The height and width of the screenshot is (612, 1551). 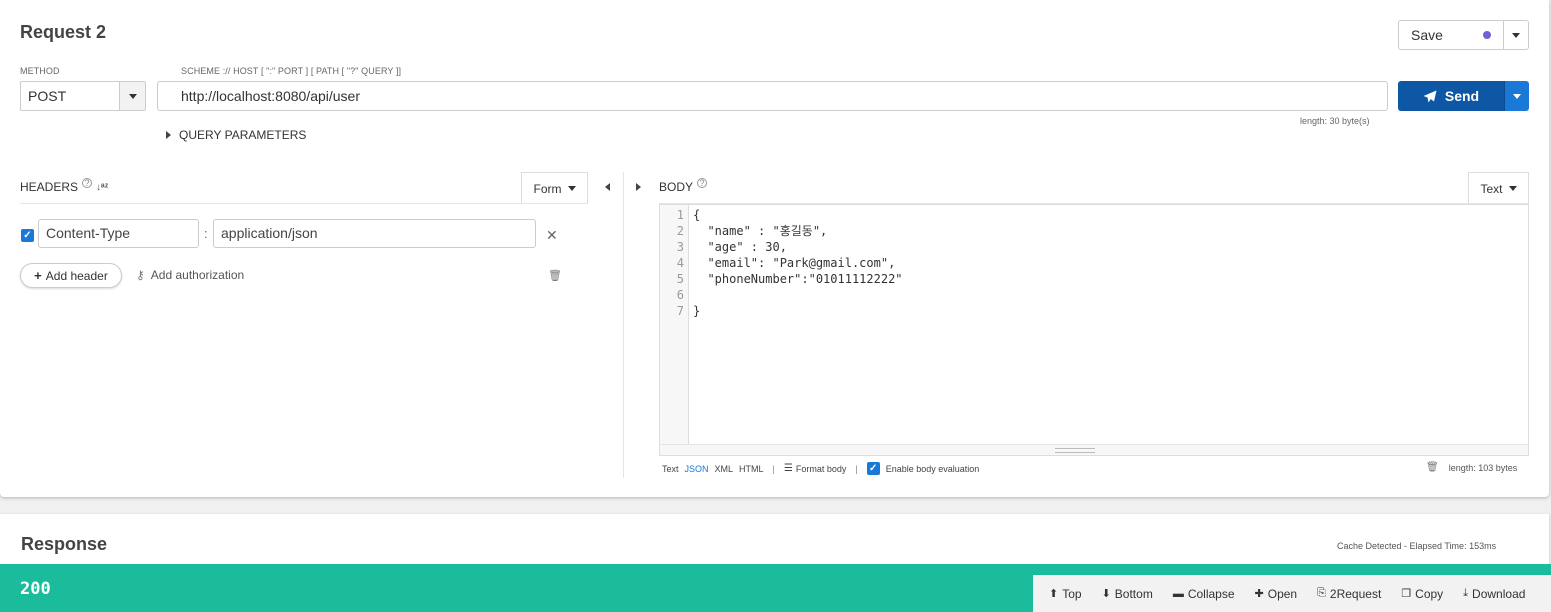 What do you see at coordinates (38, 275) in the screenshot?
I see `plus-icon: +` at bounding box center [38, 275].